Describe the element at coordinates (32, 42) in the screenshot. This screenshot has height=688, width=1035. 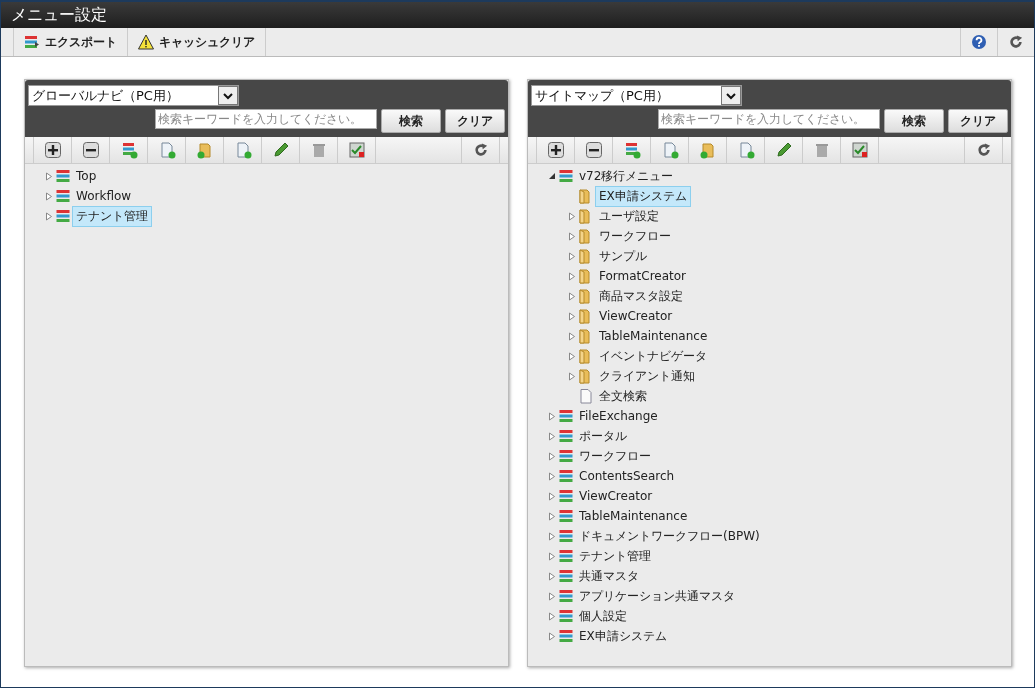
I see `export-list-icon` at that location.